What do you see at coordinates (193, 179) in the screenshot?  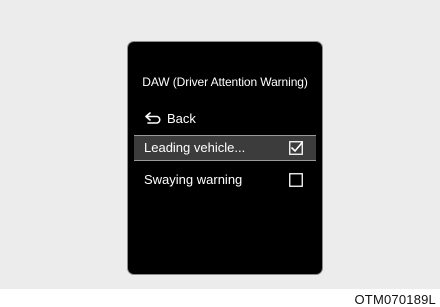 I see `menu-item-label: Swaying warning` at bounding box center [193, 179].